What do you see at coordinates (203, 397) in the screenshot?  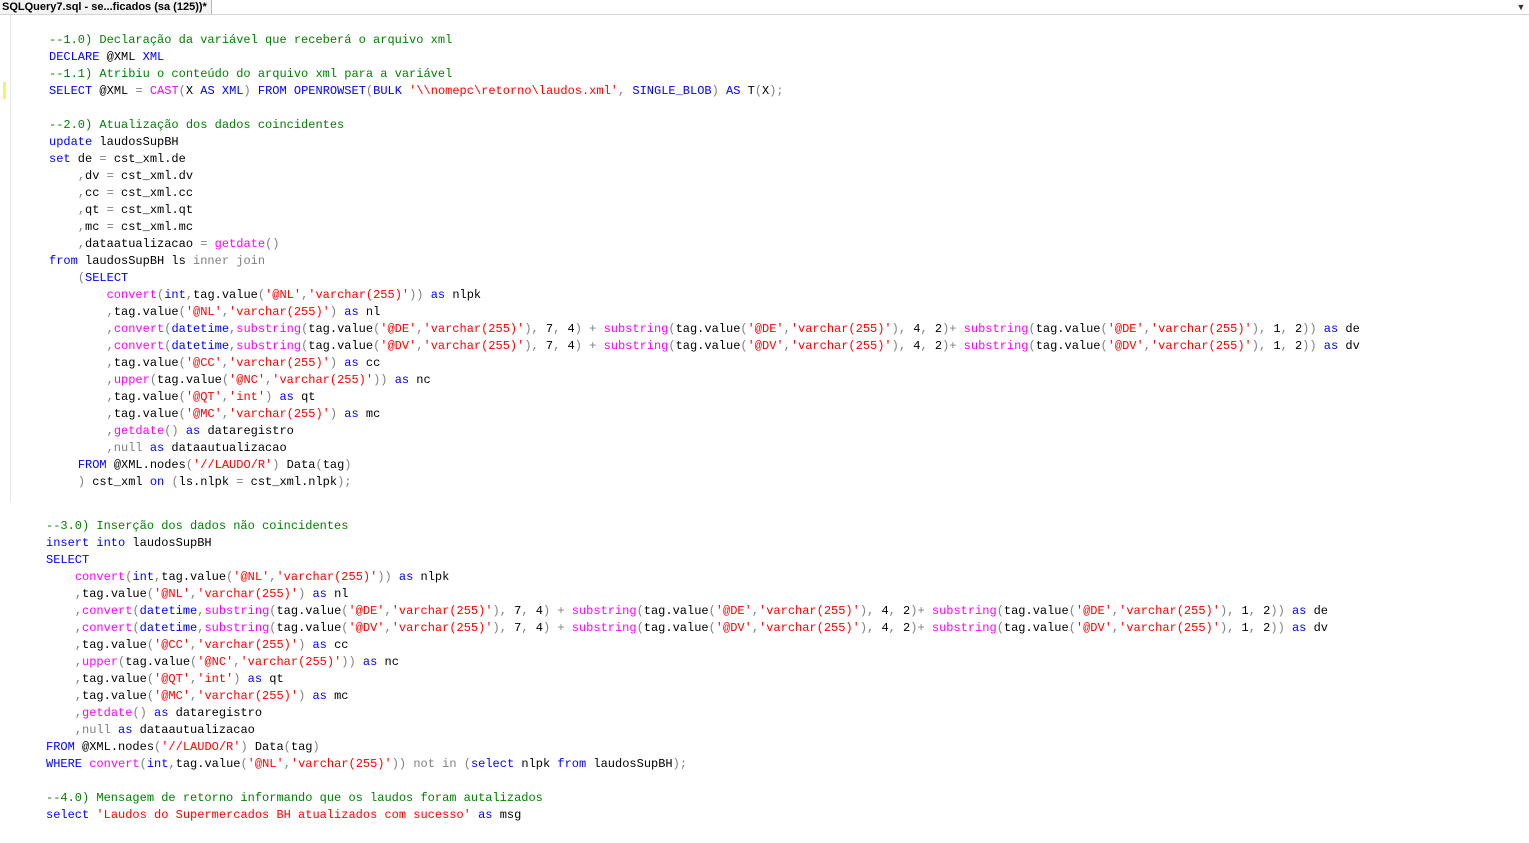 I see `string-token: '@QT'` at bounding box center [203, 397].